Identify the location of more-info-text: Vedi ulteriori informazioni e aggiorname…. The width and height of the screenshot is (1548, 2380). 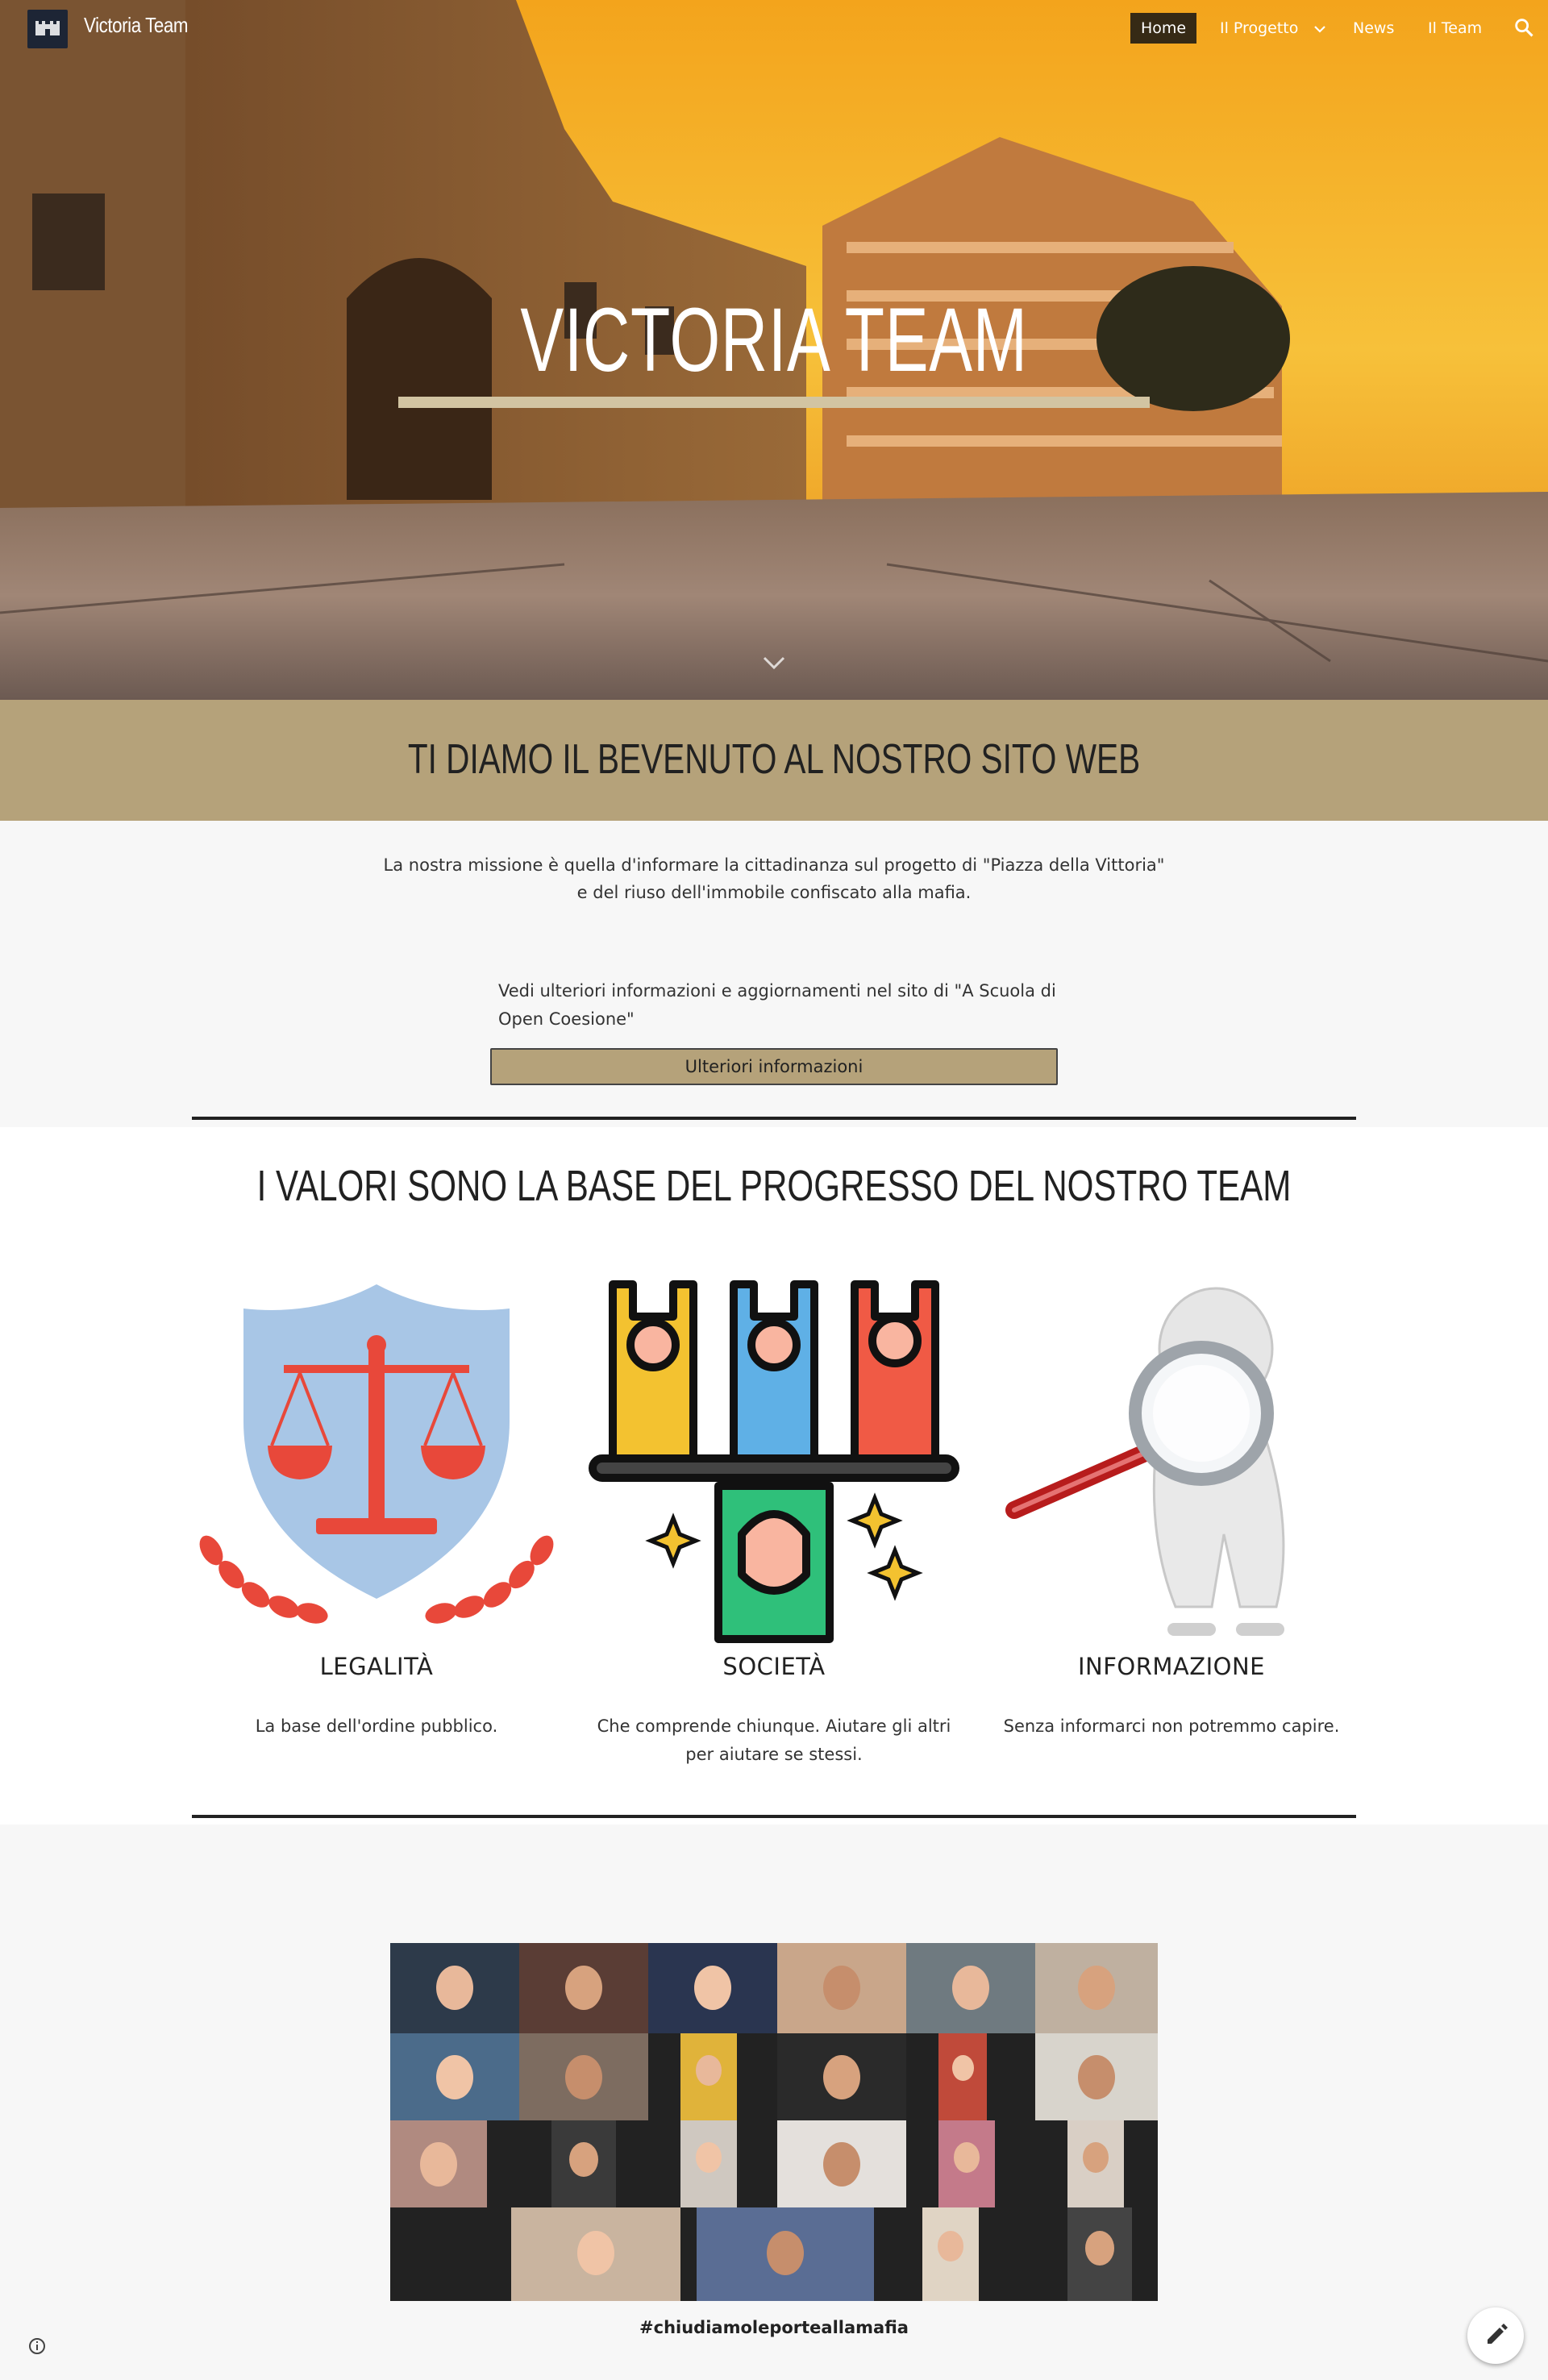
(777, 1005).